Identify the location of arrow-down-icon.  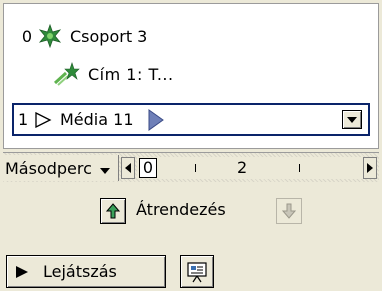
(289, 211).